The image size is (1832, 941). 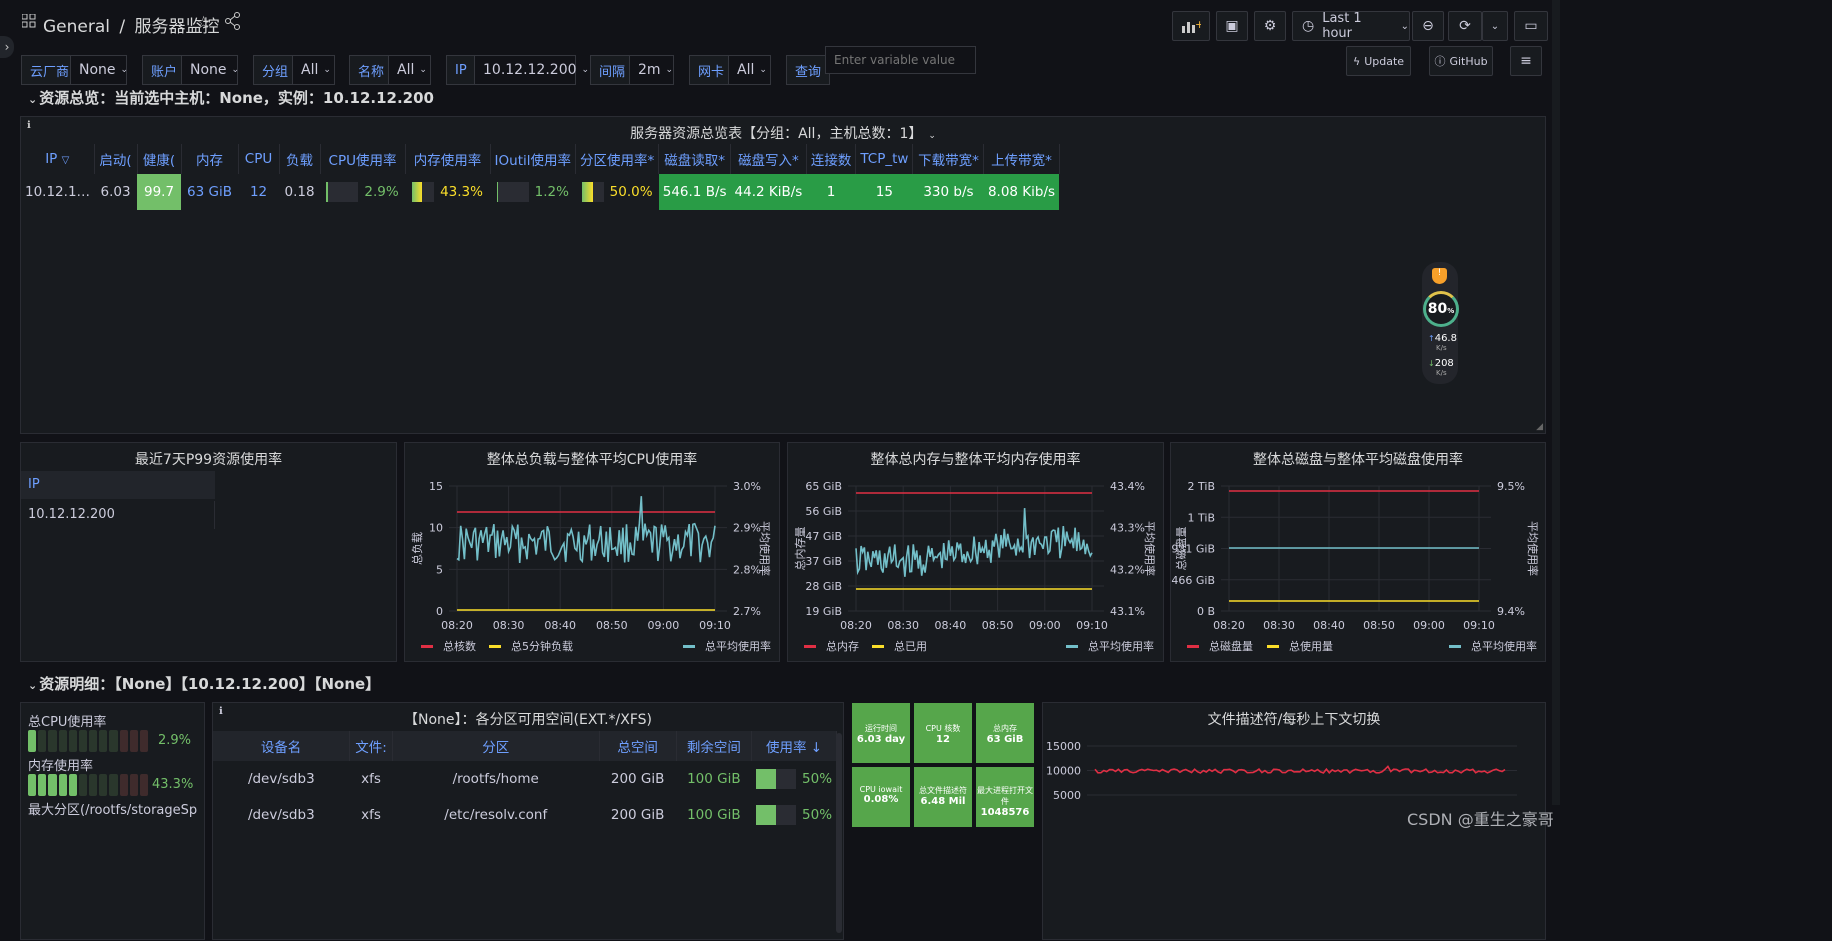 What do you see at coordinates (1428, 26) in the screenshot?
I see `zoom-out-button: ⊖` at bounding box center [1428, 26].